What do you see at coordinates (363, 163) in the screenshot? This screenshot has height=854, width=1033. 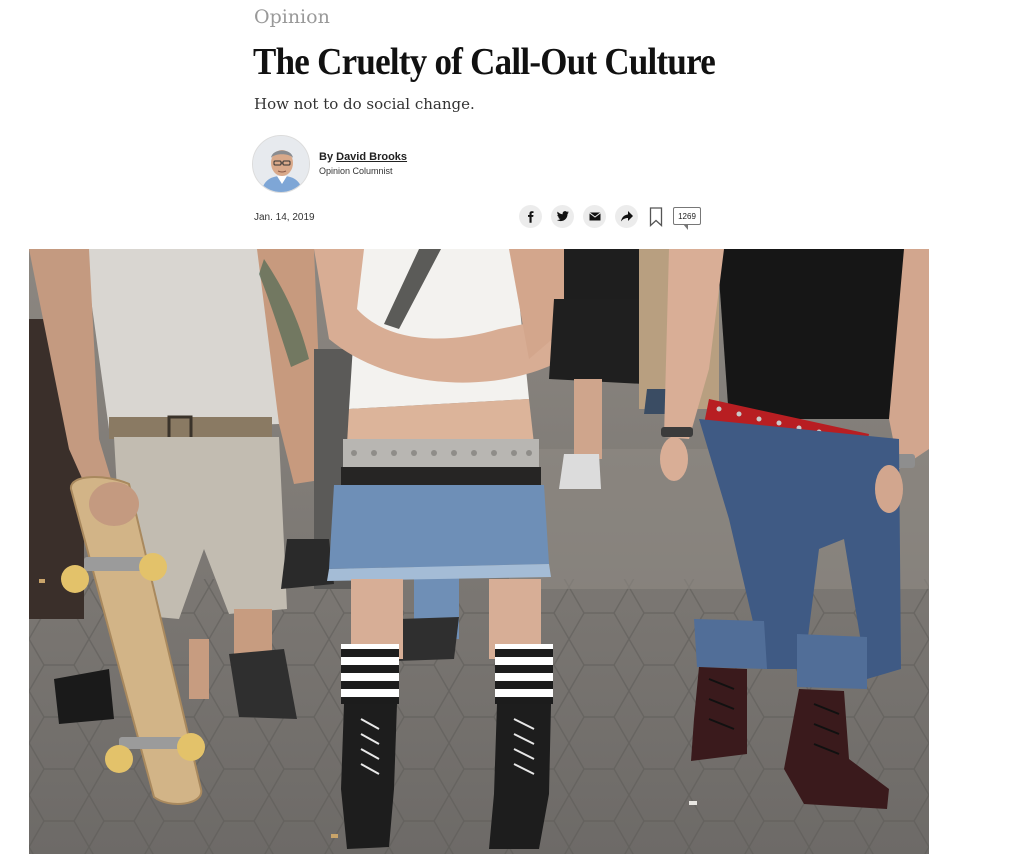 I see `byline-text: By David Brooks Opinion Columnist` at bounding box center [363, 163].